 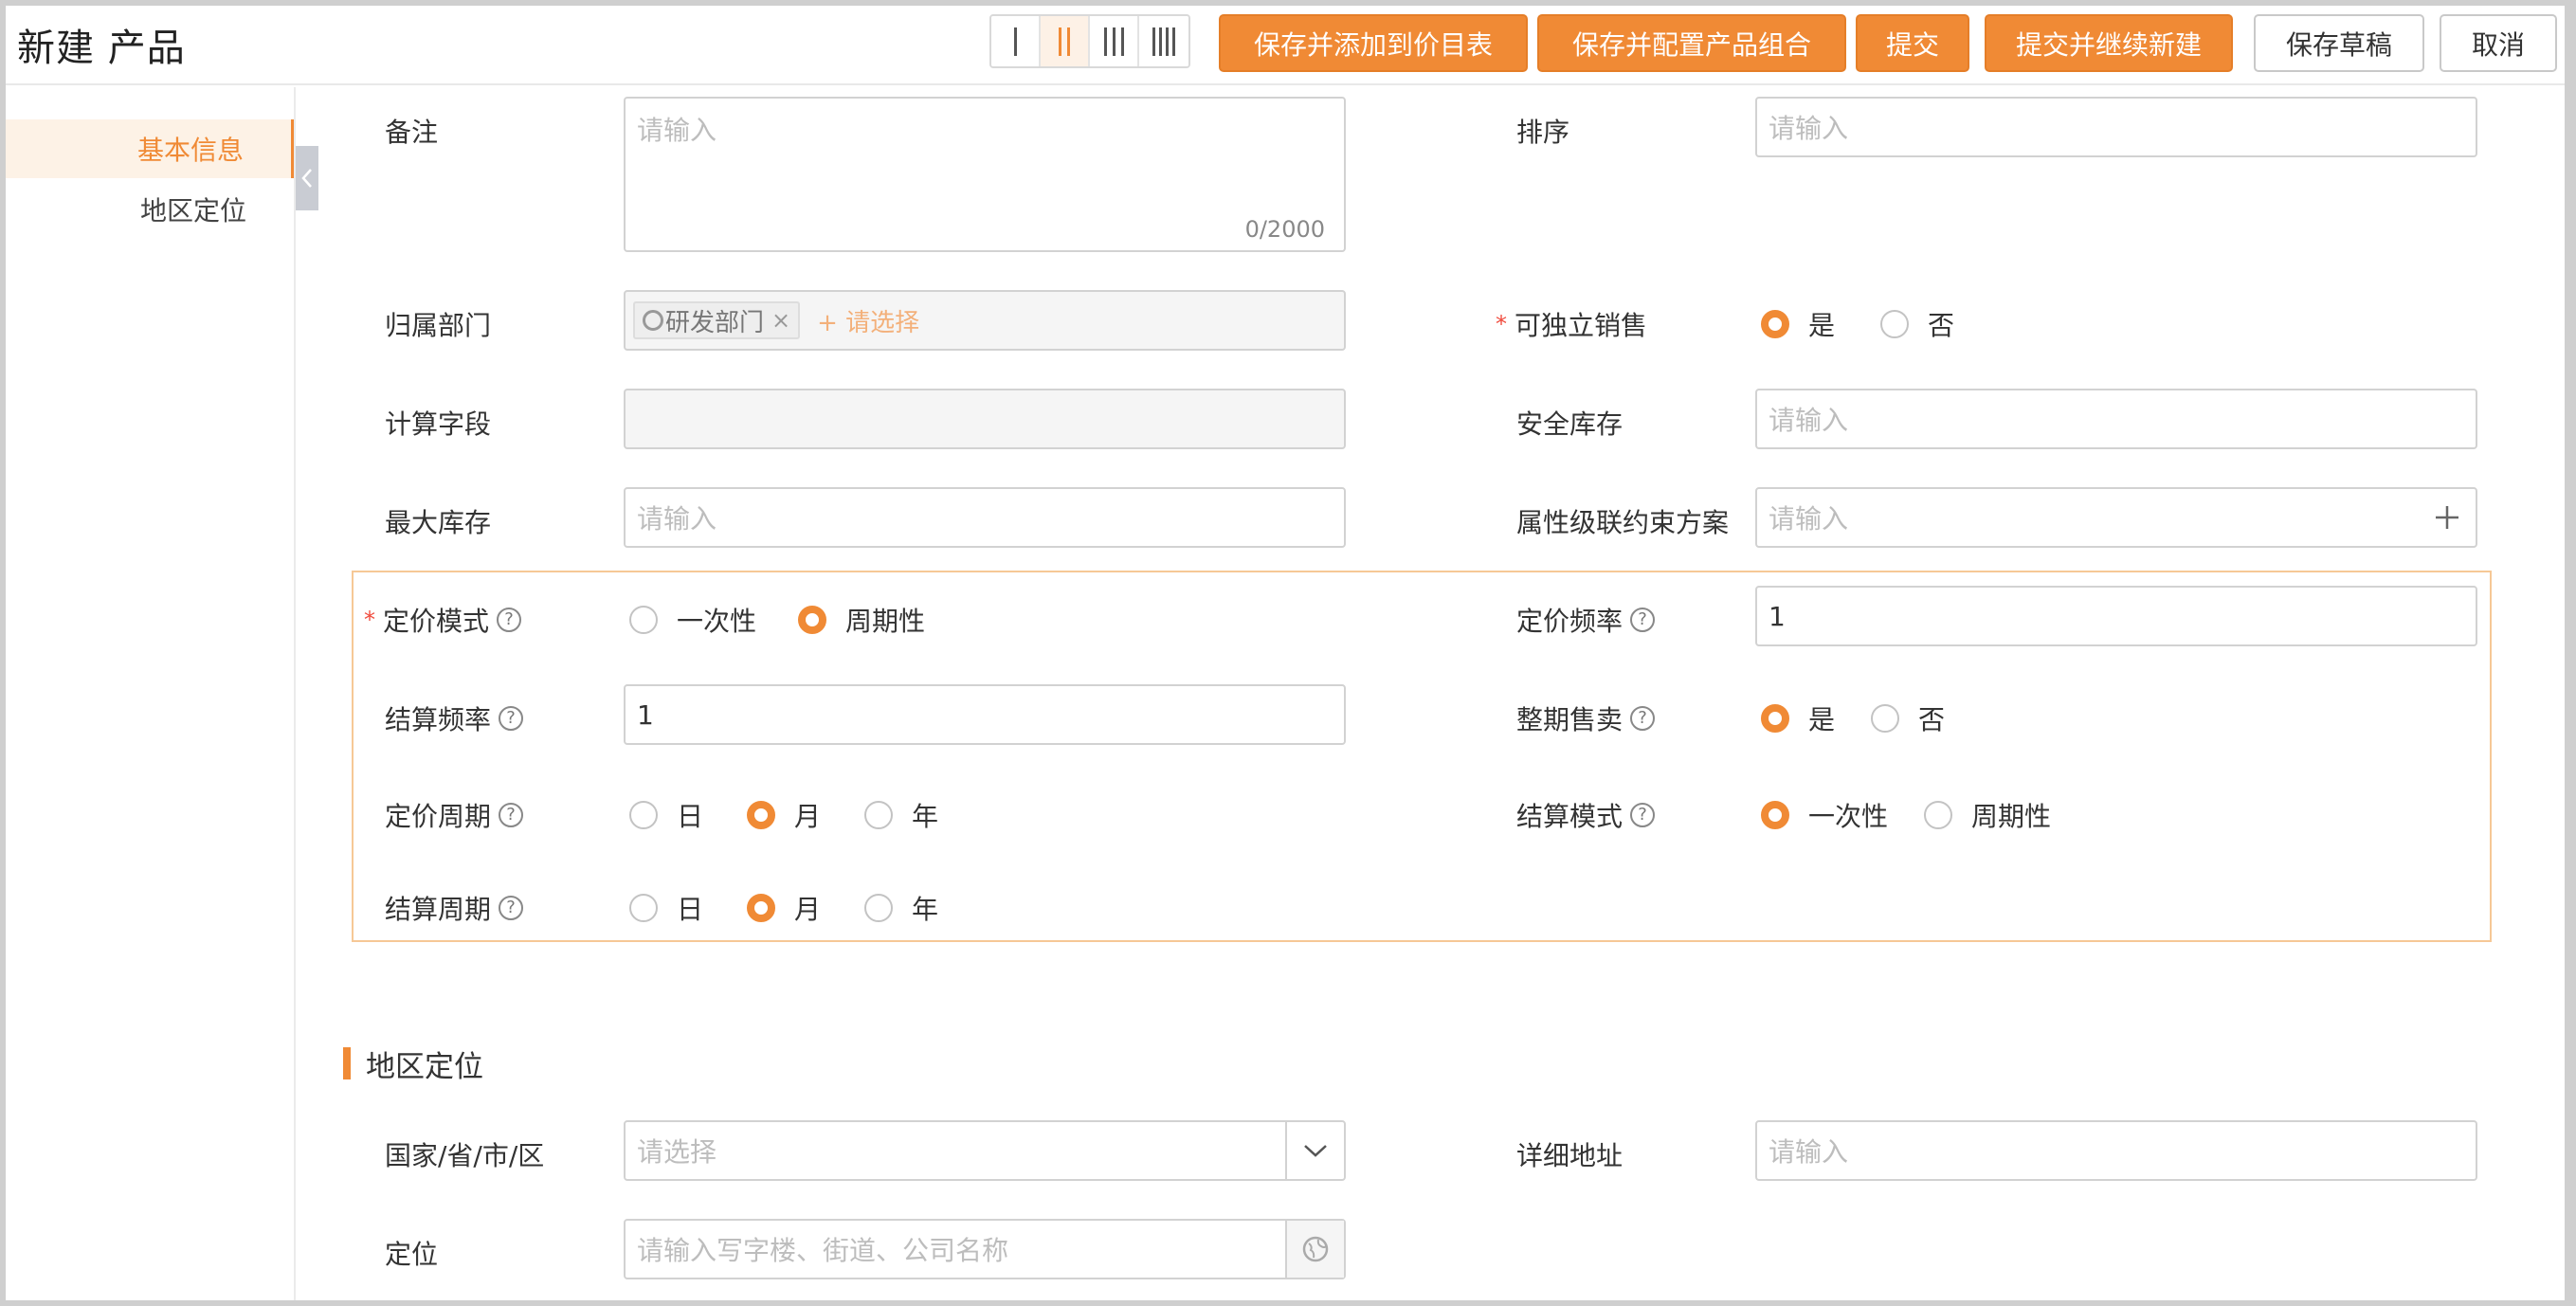 What do you see at coordinates (885, 622) in the screenshot?
I see `radio-label: 周期性` at bounding box center [885, 622].